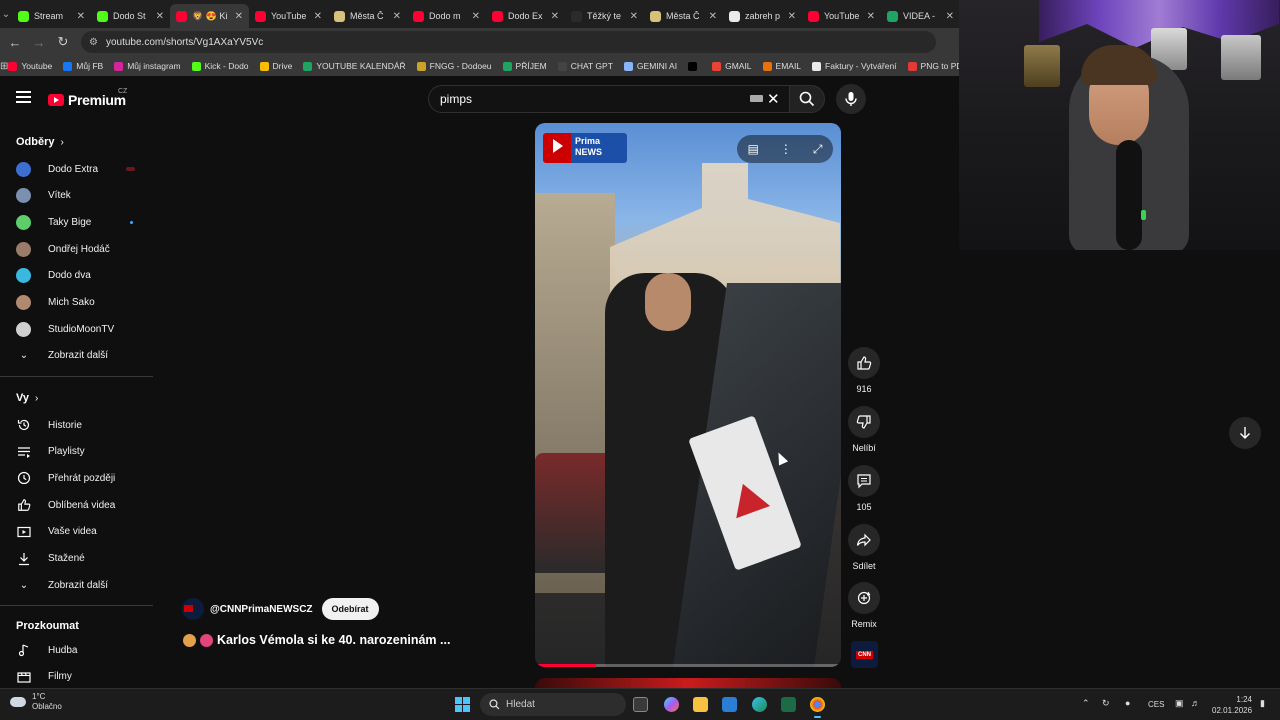  I want to click on like-button: 916, so click(864, 370).